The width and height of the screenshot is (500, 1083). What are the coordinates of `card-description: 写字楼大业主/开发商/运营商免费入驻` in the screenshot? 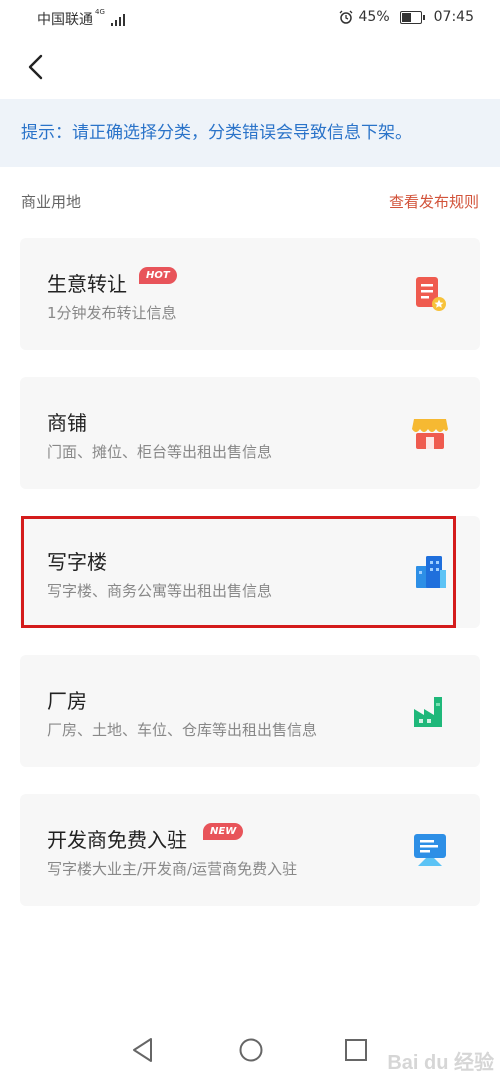 It's located at (172, 869).